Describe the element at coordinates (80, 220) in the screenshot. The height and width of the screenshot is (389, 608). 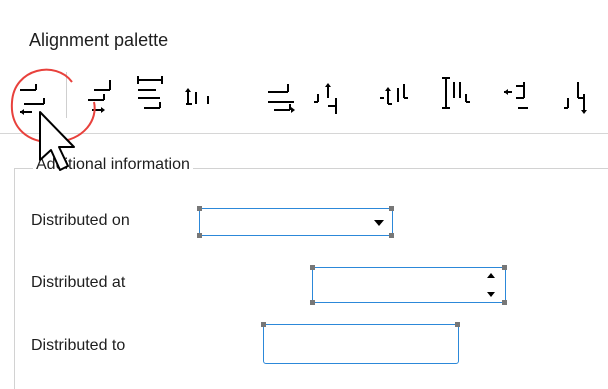
I see `distributed-on-label: Distributed on` at that location.